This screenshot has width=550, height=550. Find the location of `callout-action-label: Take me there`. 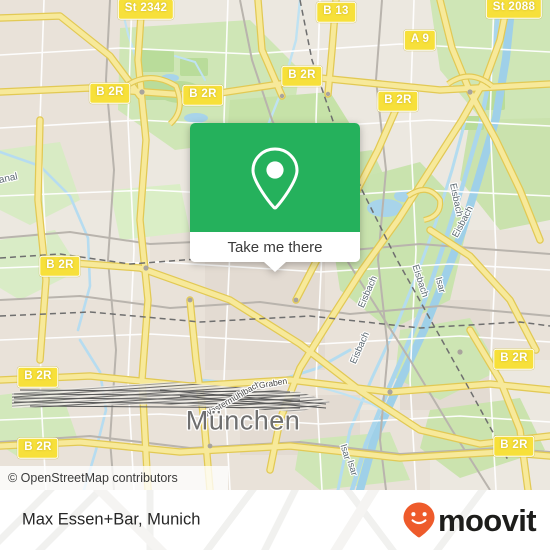

callout-action-label: Take me there is located at coordinates (275, 247).